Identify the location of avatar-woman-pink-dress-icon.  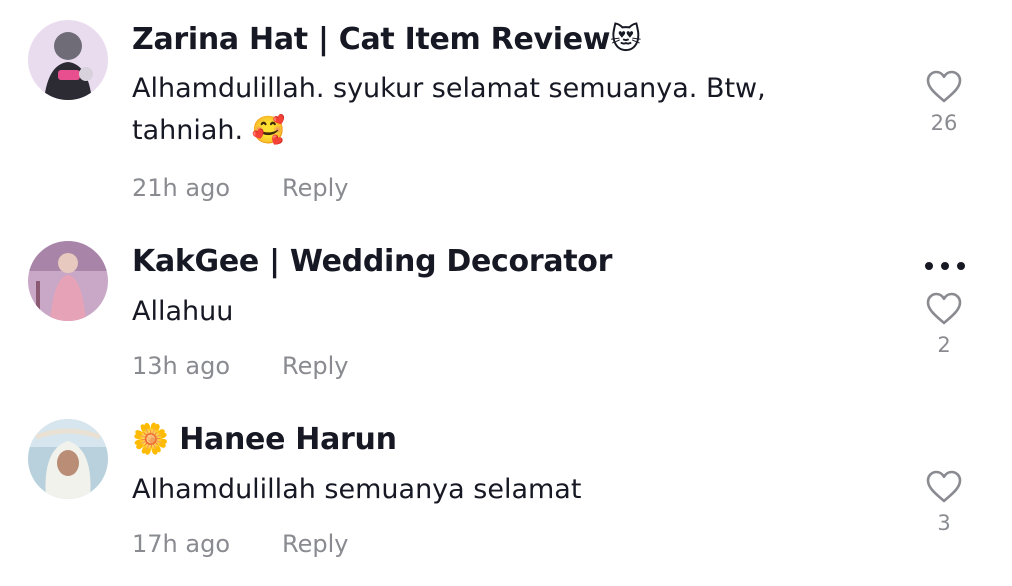
(68, 281).